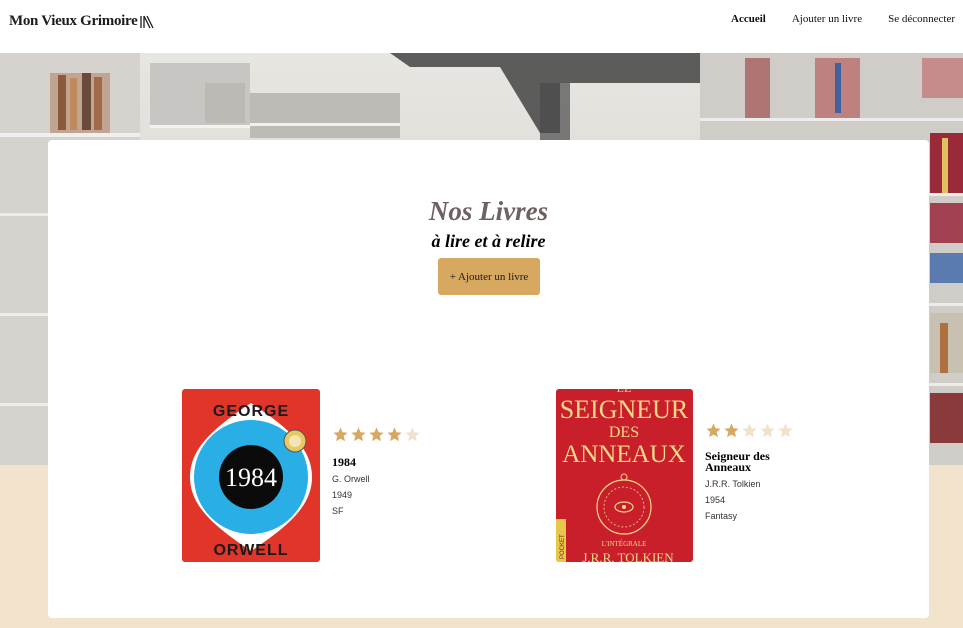 This screenshot has height=628, width=963. I want to click on cover-lotr-edition: L'INTÉGRALE, so click(624, 544).